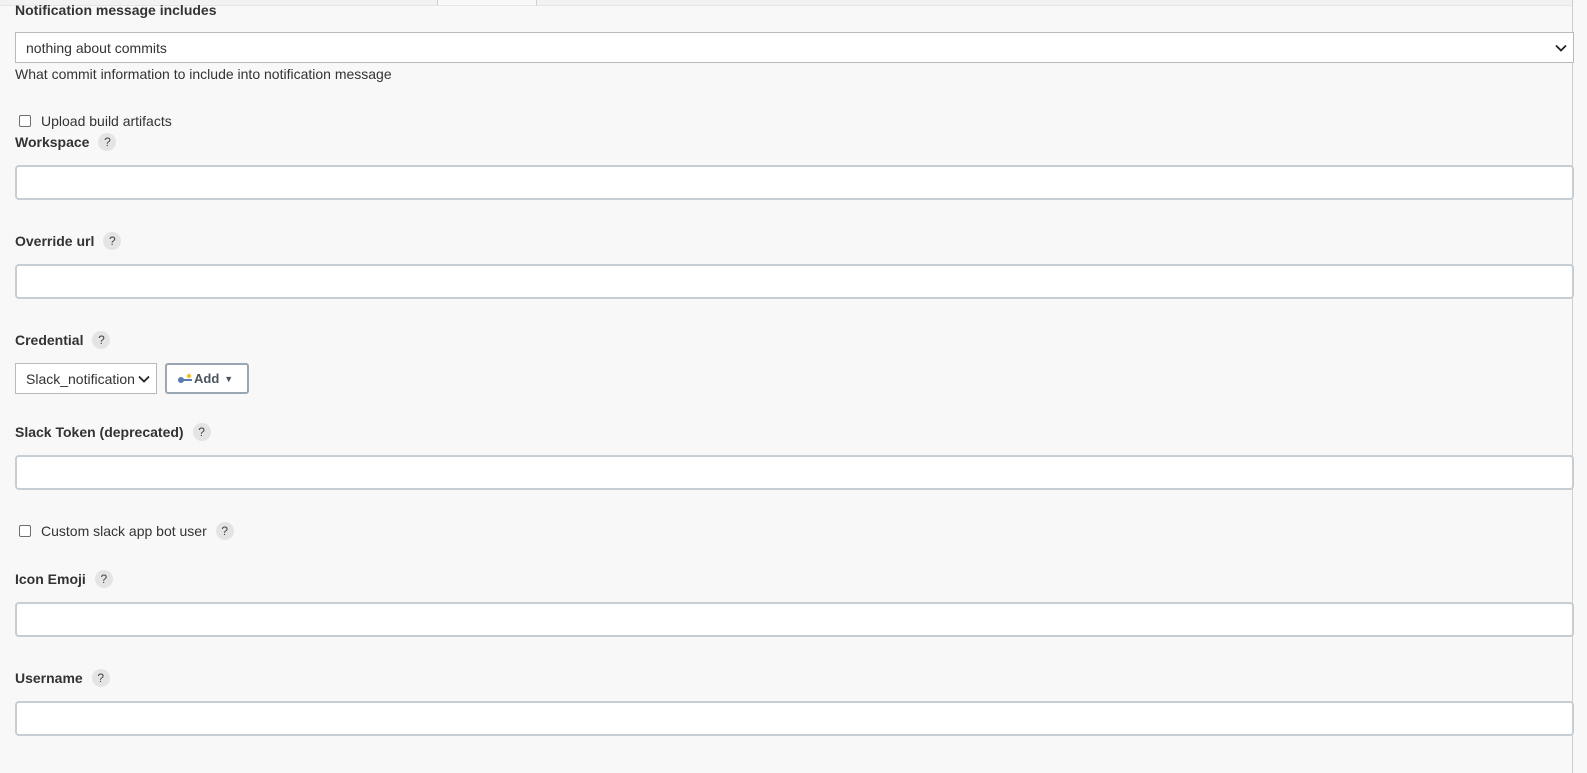 The image size is (1587, 773). Describe the element at coordinates (99, 432) in the screenshot. I see `slack-token-label-text: Slack Token (deprecated)` at that location.